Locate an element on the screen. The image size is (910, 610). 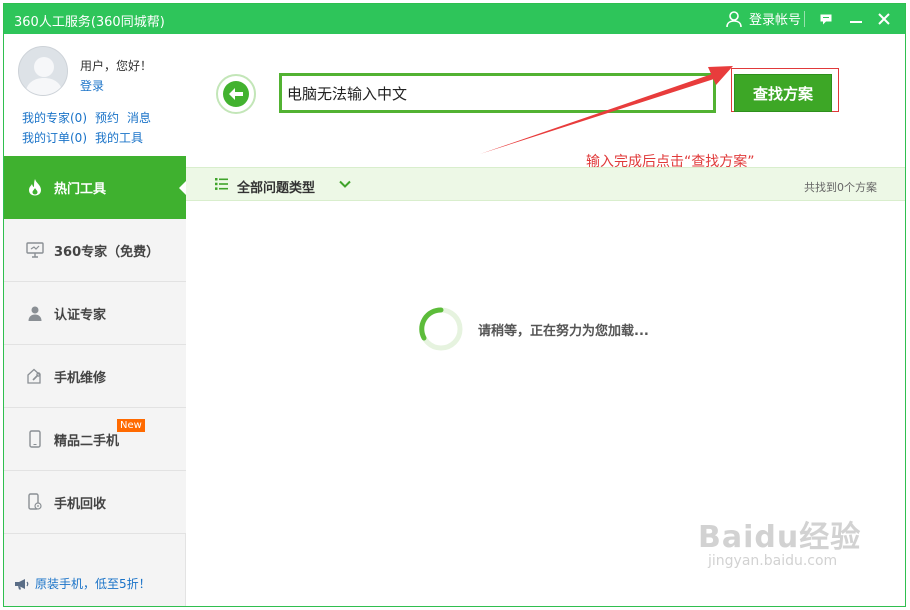
avatar is located at coordinates (43, 71).